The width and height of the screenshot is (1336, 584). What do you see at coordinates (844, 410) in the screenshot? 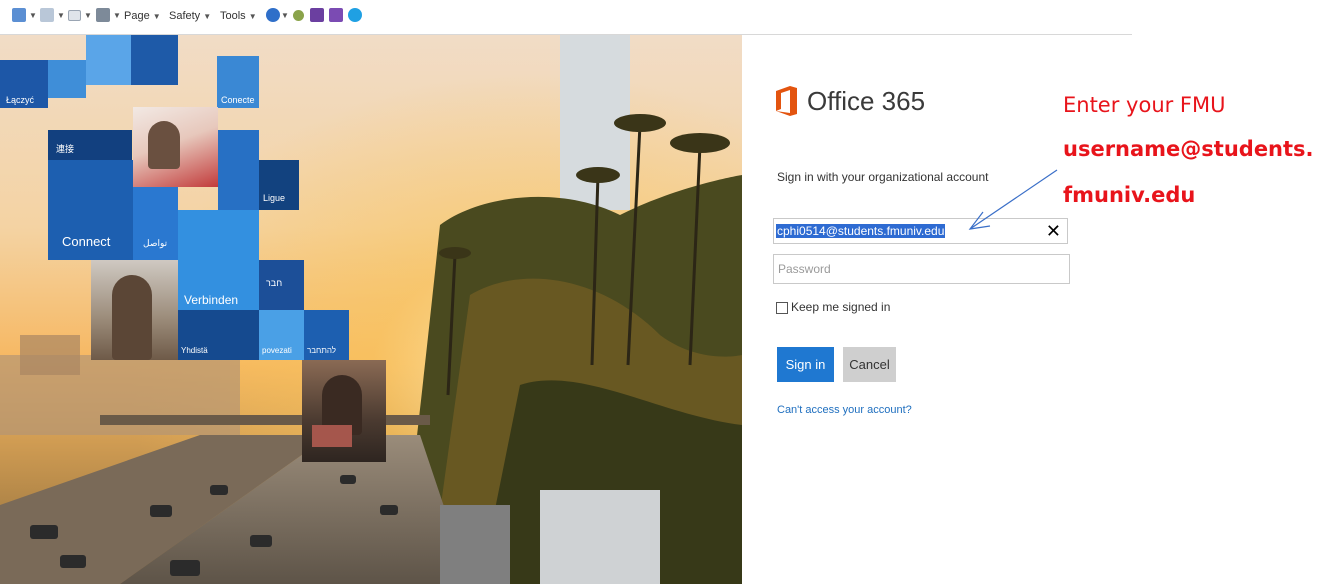
I see `cant-access-link: Can't access your account?` at bounding box center [844, 410].